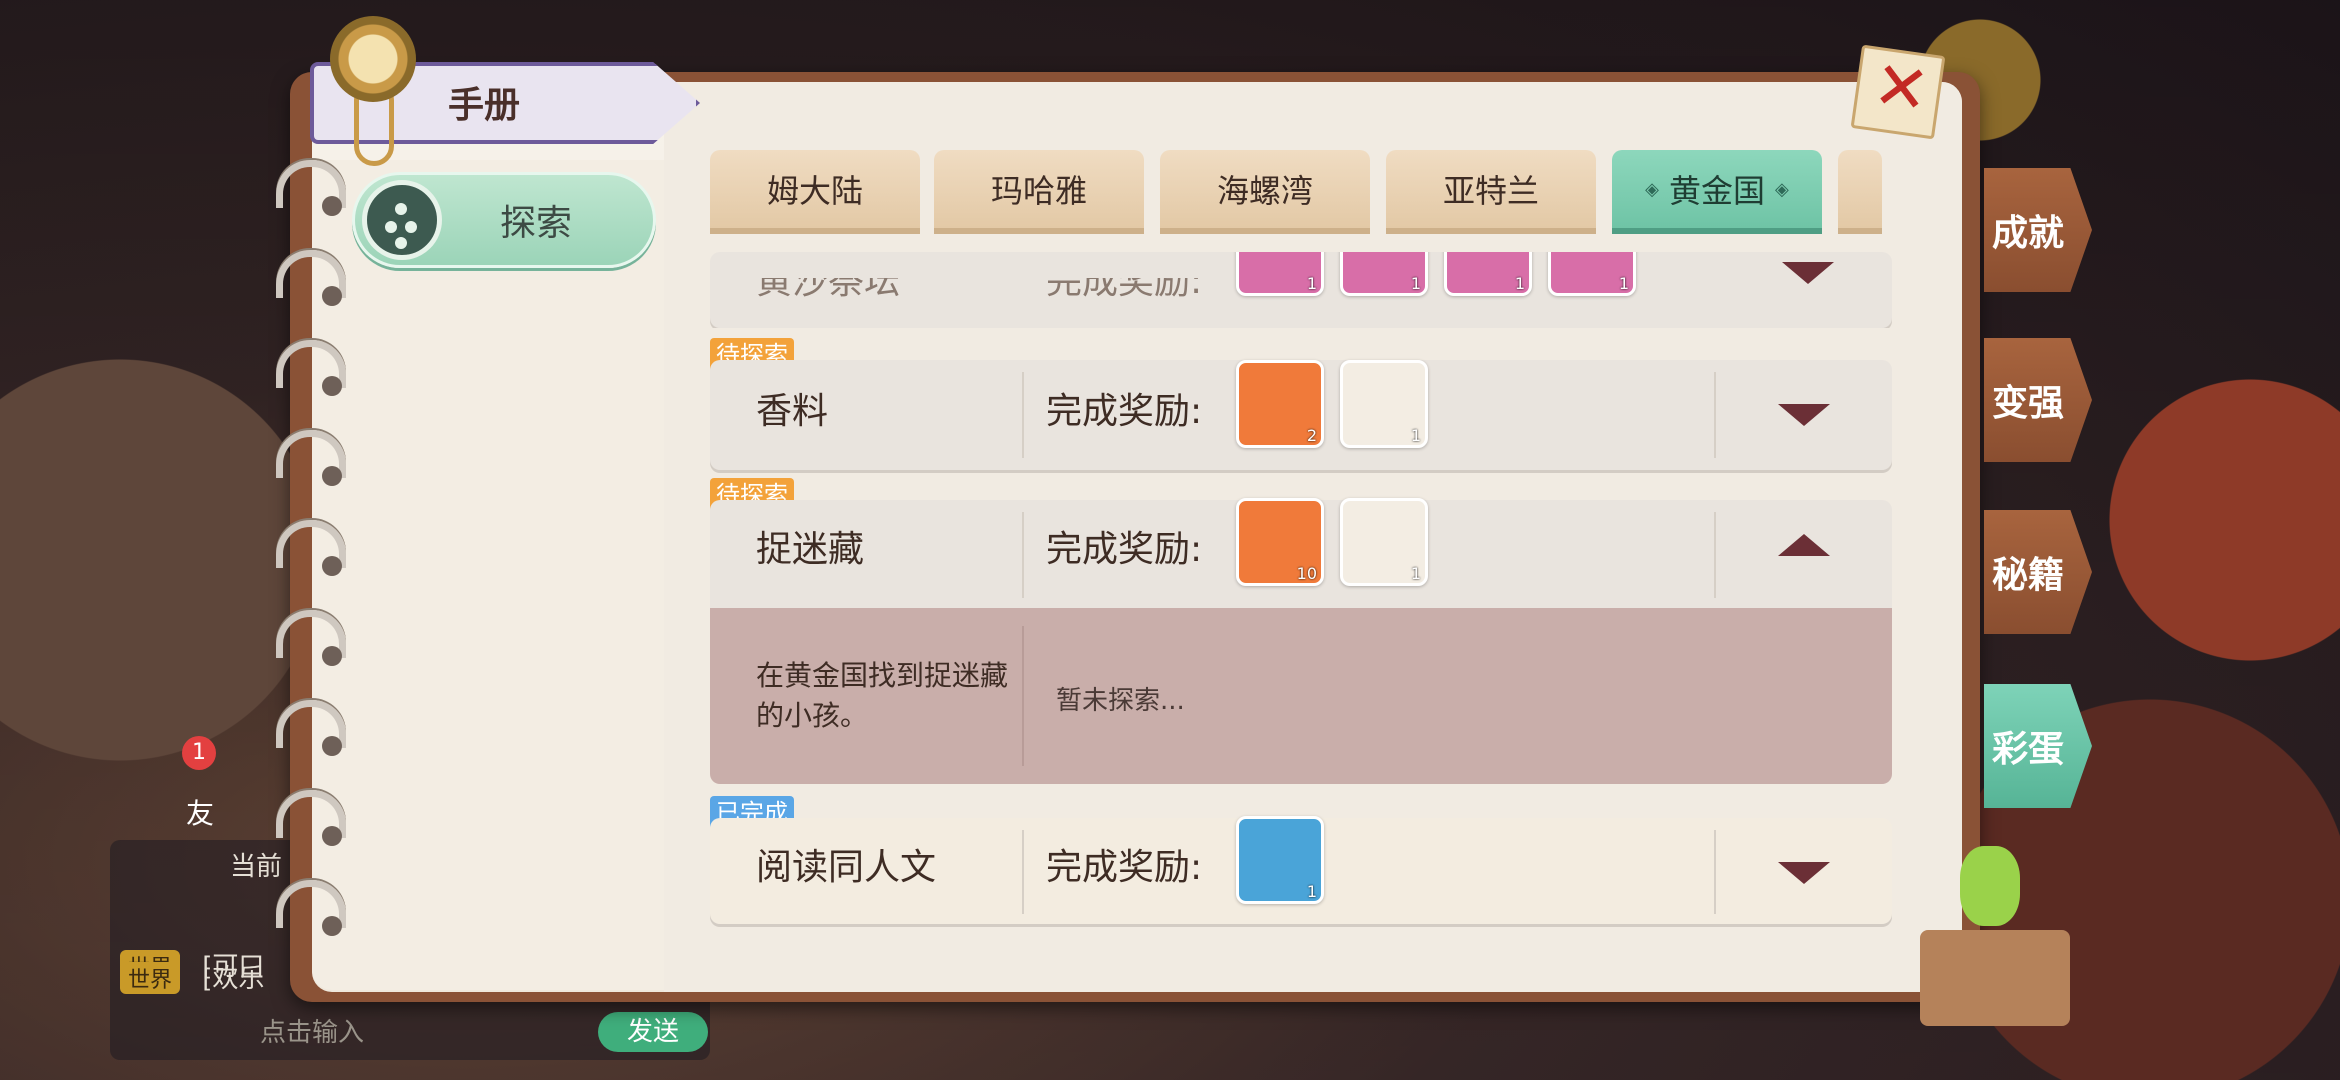  I want to click on tab-region-2: 玛哈雅, so click(1039, 192).